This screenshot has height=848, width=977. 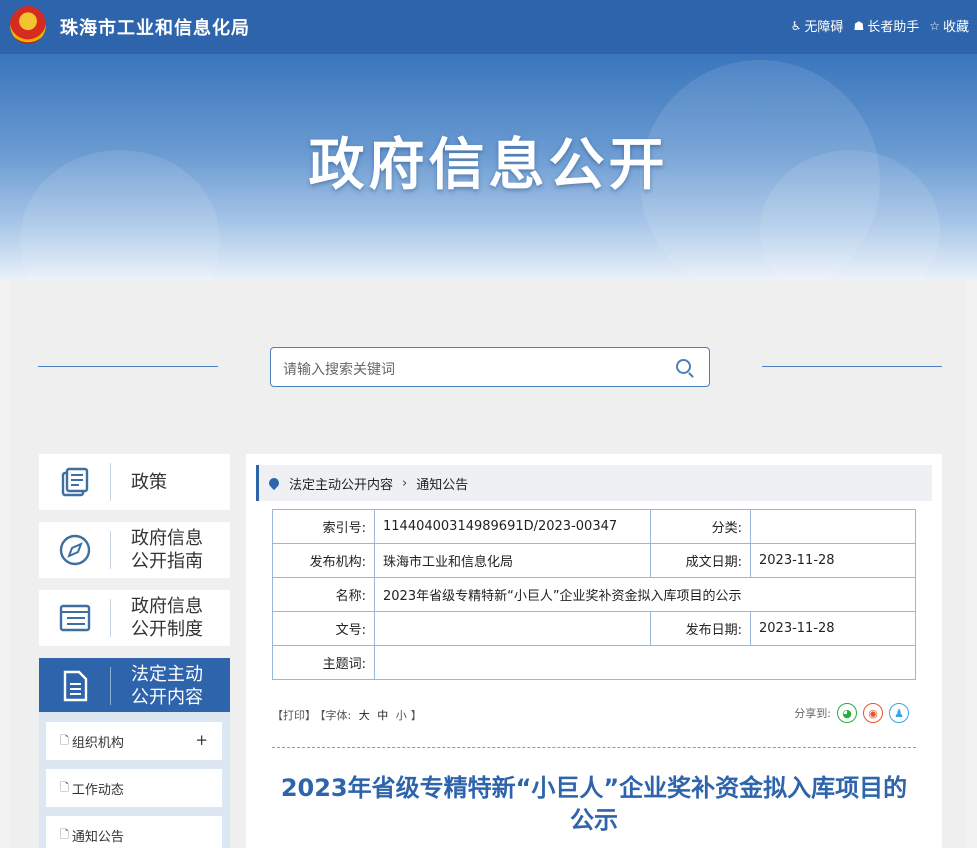 I want to click on search-placeholder: 请输入搜索关键词, so click(x=339, y=370).